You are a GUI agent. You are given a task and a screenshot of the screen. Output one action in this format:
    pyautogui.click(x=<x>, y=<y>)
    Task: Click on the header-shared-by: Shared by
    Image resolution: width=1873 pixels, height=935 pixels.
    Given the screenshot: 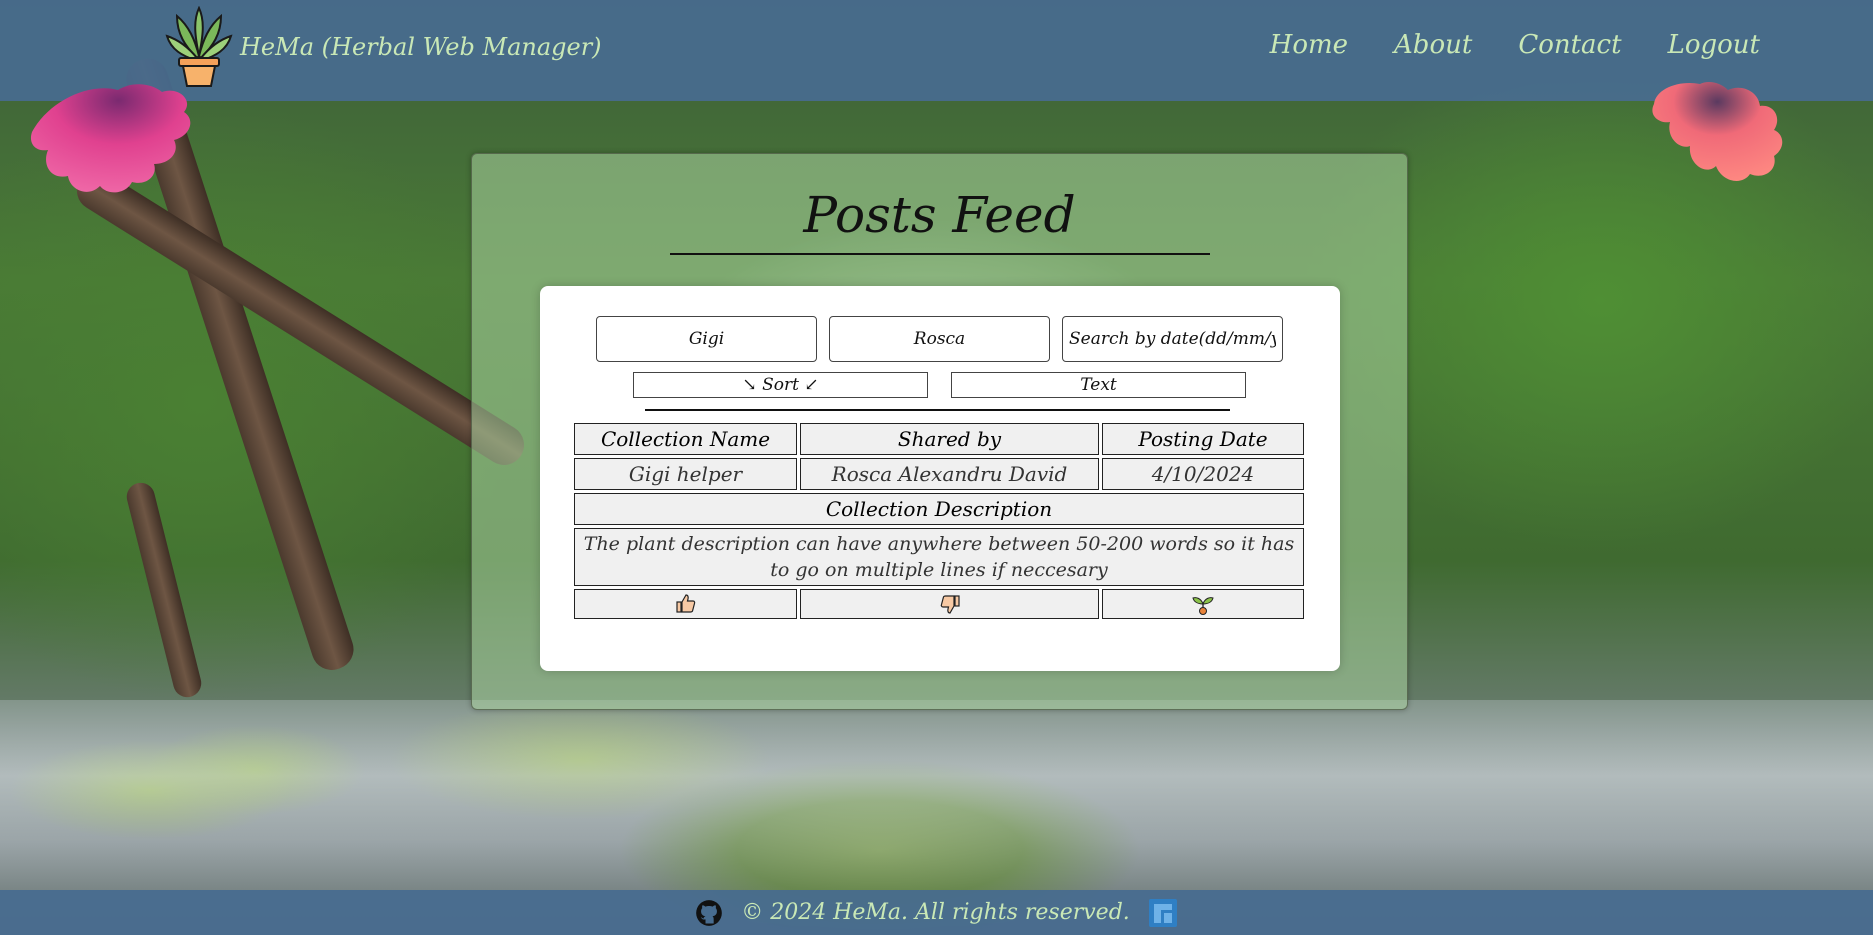 What is the action you would take?
    pyautogui.click(x=949, y=439)
    